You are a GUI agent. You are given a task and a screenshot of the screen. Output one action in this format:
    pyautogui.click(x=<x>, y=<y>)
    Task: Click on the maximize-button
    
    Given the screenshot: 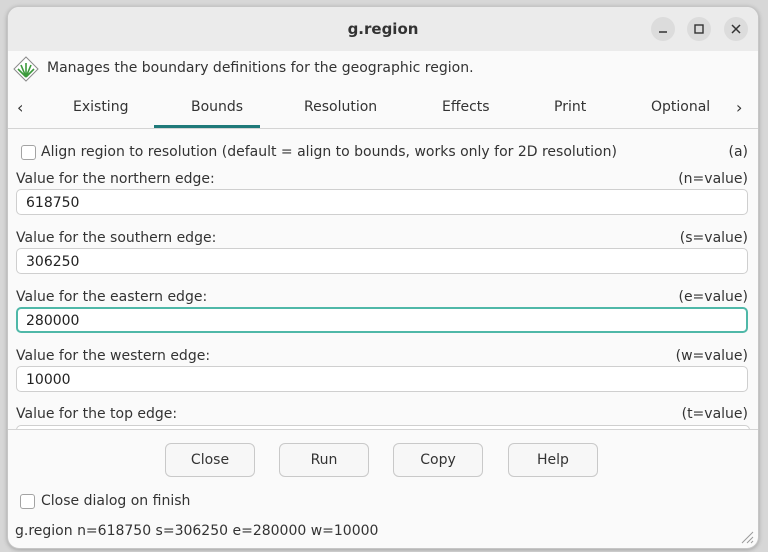 What is the action you would take?
    pyautogui.click(x=699, y=29)
    